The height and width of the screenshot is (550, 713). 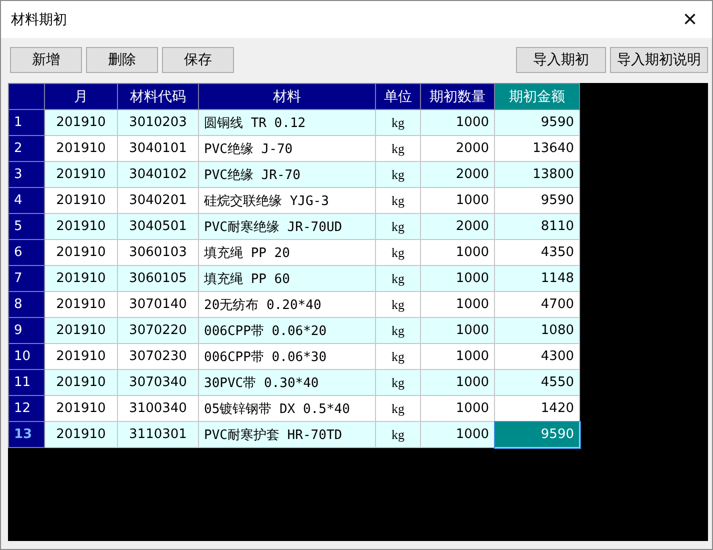 I want to click on code-cell: 3070230, so click(x=158, y=357).